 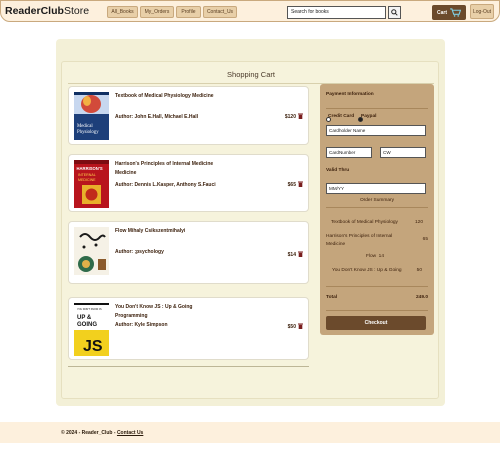 I want to click on copyright-text: © 2024 - Reader_Club -, so click(x=89, y=433).